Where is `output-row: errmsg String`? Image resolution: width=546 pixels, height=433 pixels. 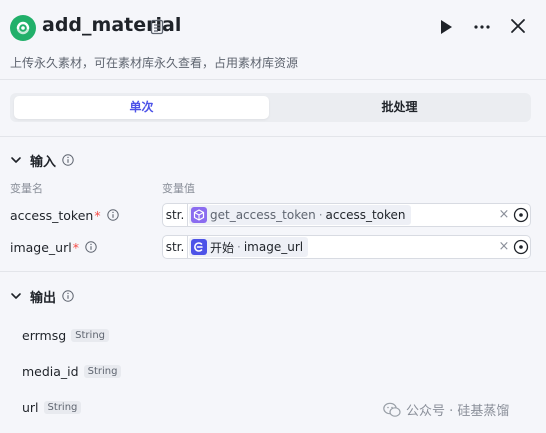
output-row: errmsg String is located at coordinates (65, 335).